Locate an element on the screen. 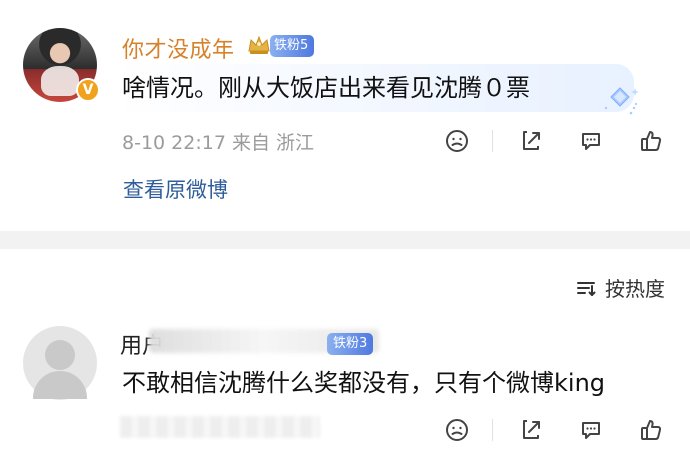 This screenshot has width=690, height=459. fan-badge: 铁粉3 is located at coordinates (350, 344).